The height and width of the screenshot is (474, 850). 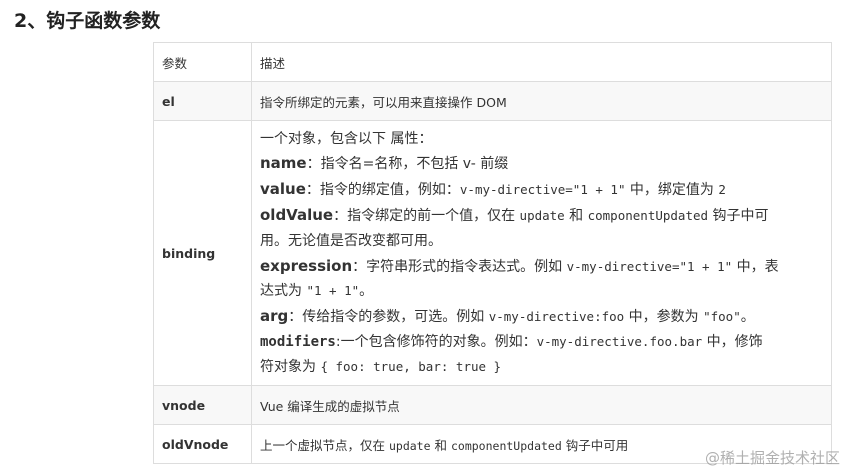 I want to click on key-modifiers: modifiers, so click(x=298, y=341).